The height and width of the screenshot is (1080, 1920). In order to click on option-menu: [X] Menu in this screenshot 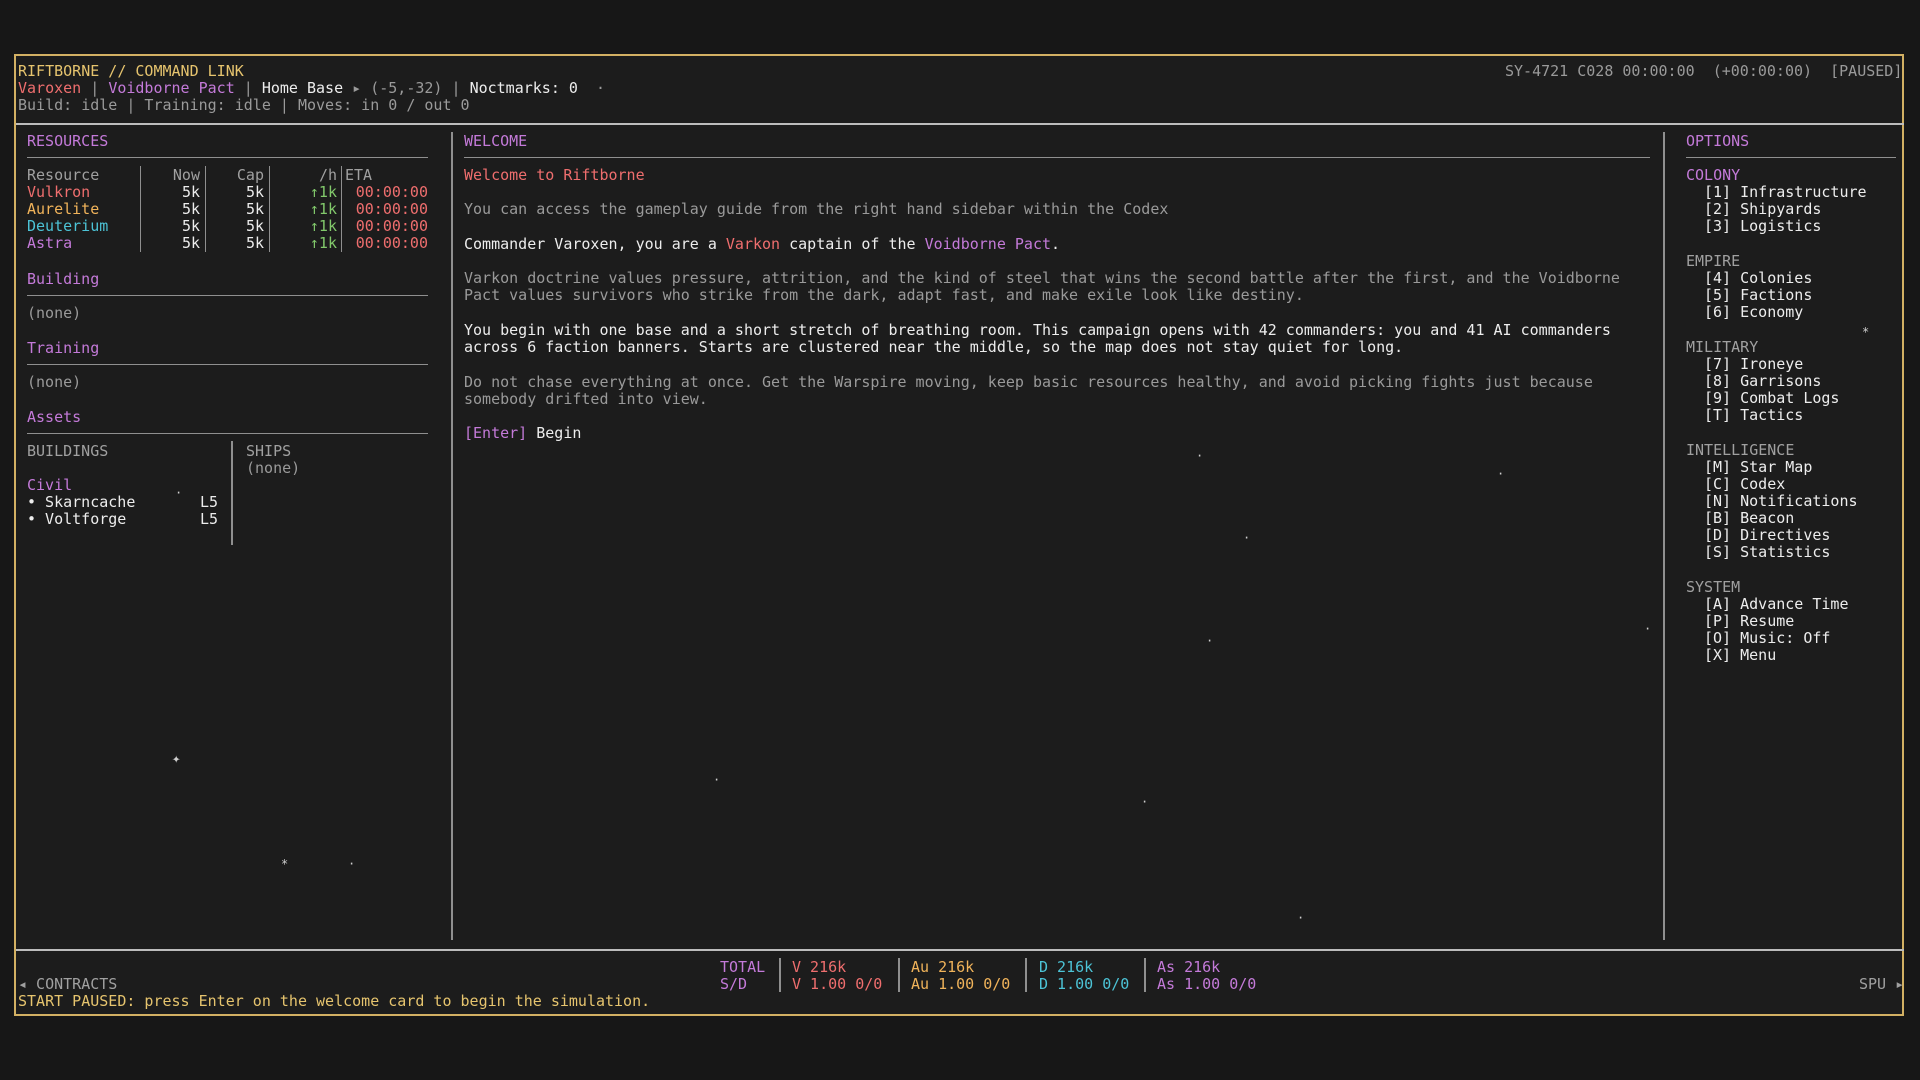, I will do `click(1740, 655)`.